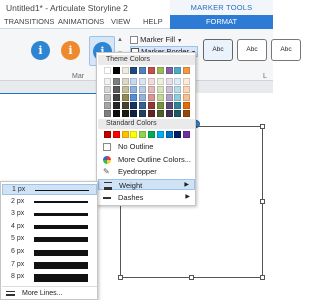 The image size is (320, 300). What do you see at coordinates (71, 51) in the screenshot?
I see `marker-style-2-button: i` at bounding box center [71, 51].